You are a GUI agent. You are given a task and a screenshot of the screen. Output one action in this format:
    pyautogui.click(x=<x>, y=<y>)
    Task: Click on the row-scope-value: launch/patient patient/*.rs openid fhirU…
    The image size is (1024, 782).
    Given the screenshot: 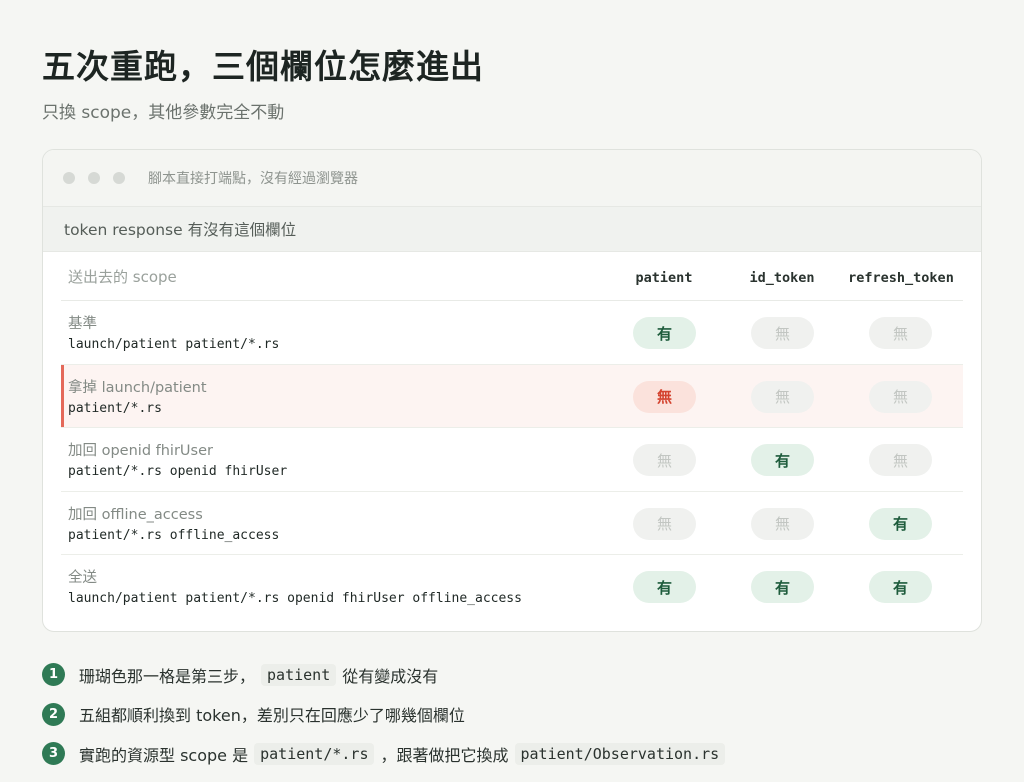 What is the action you would take?
    pyautogui.click(x=295, y=598)
    